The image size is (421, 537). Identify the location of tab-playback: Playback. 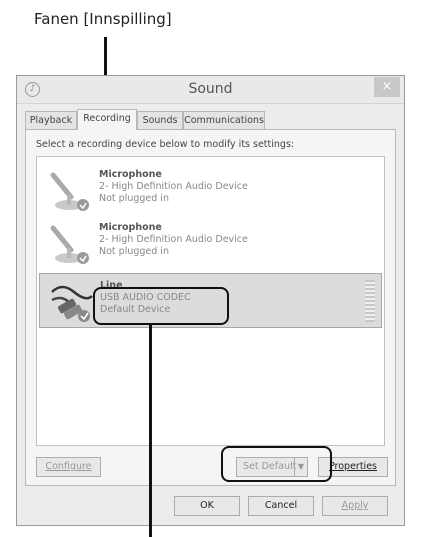
(51, 120).